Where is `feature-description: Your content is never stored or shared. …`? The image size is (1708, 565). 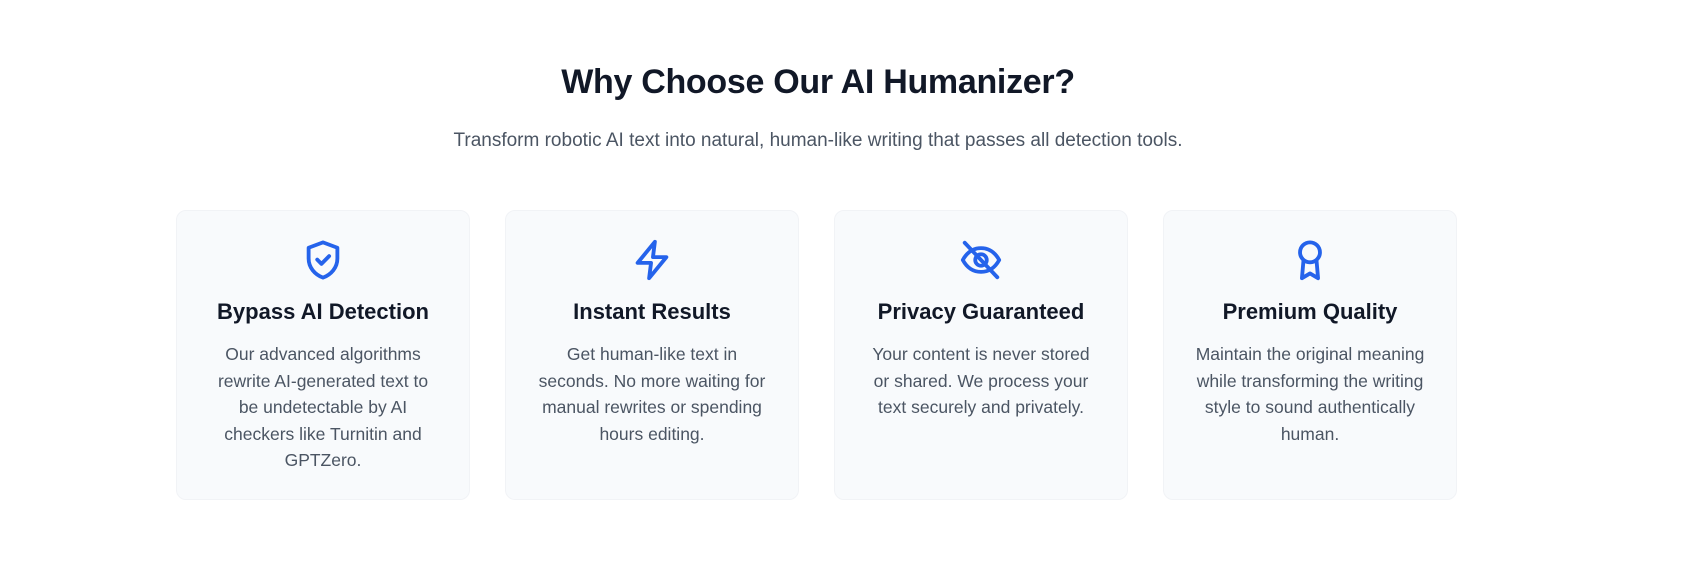
feature-description: Your content is never stored or shared. … is located at coordinates (981, 380).